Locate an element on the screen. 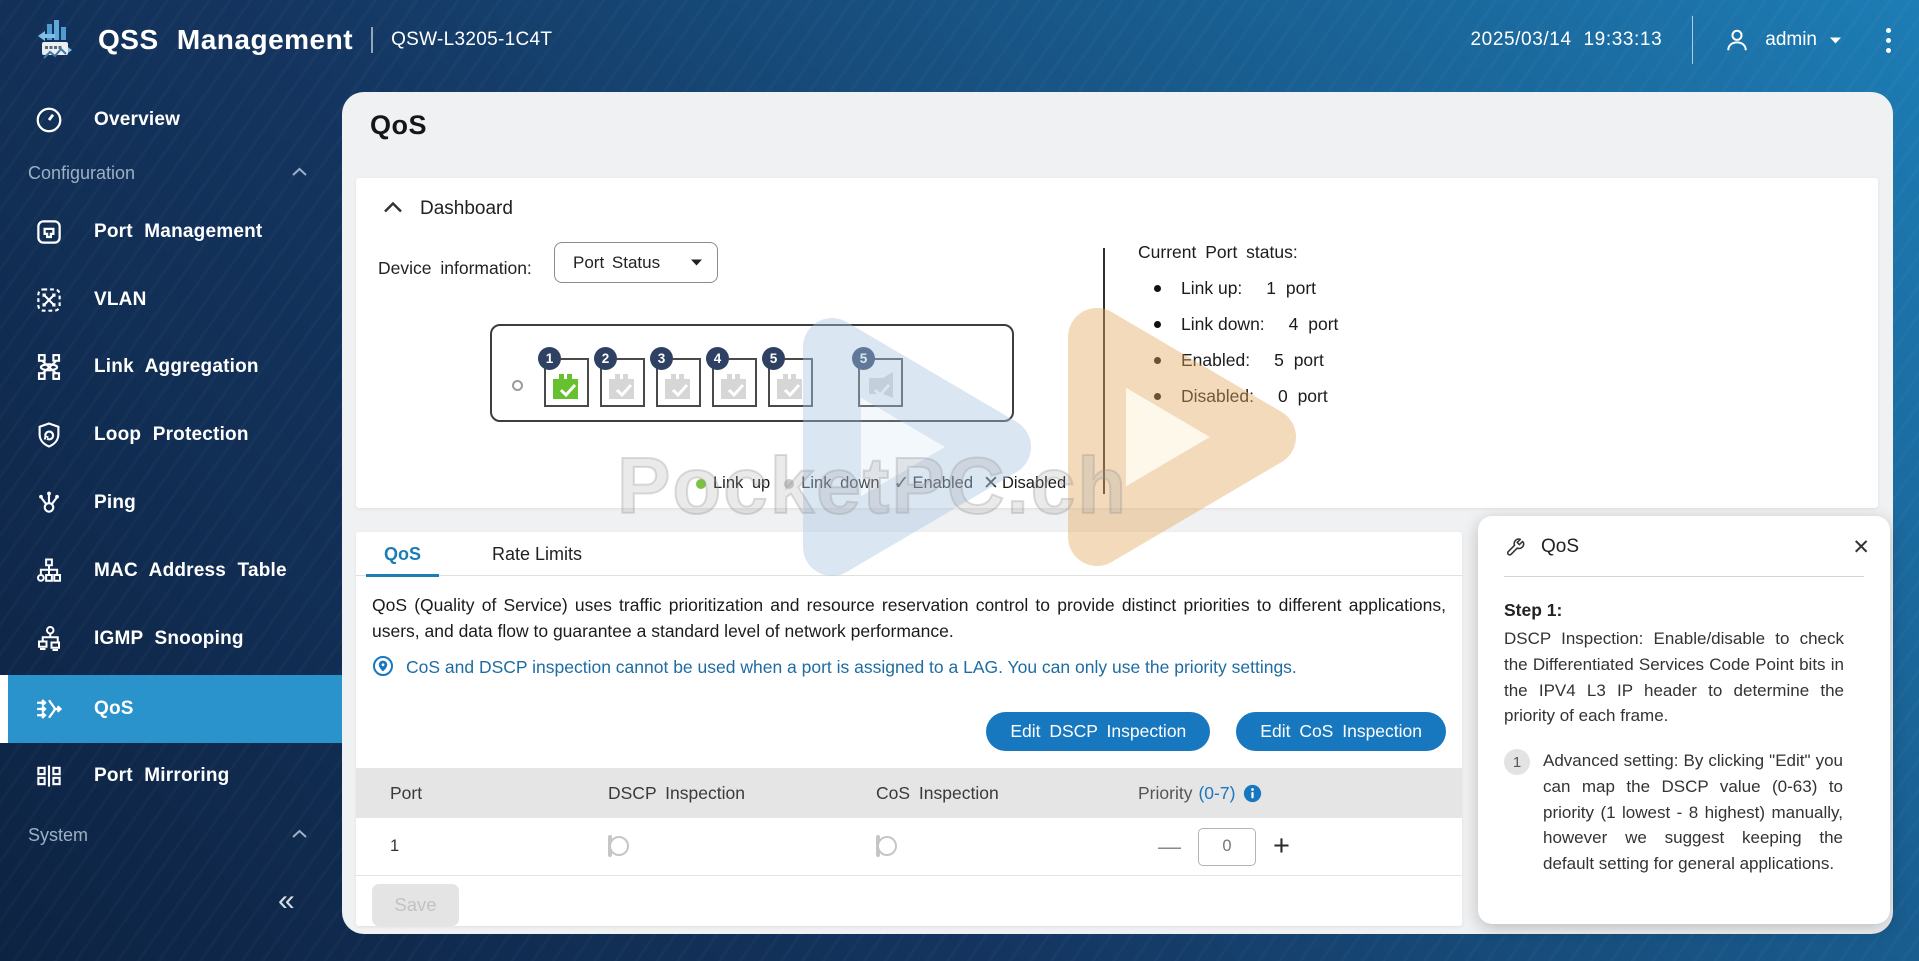 The height and width of the screenshot is (961, 1919). sidebar-item-overview: Overview is located at coordinates (171, 120).